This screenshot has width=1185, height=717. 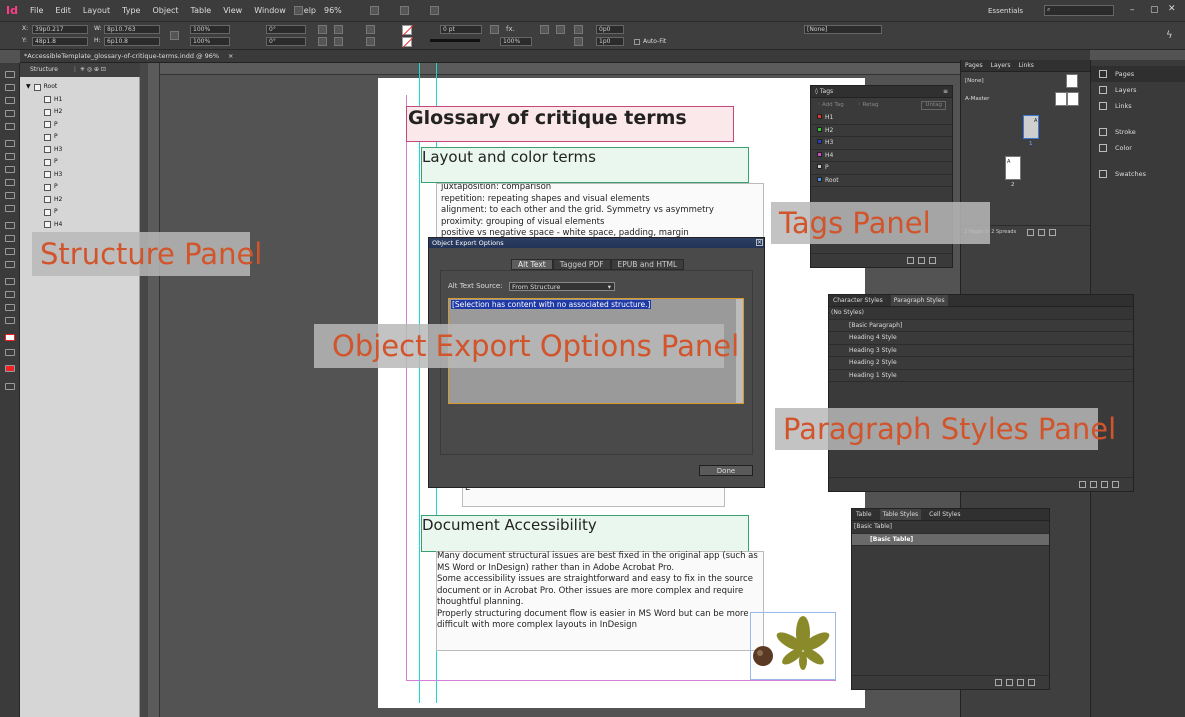 I want to click on retag-button: ◦ Retag, so click(x=867, y=105).